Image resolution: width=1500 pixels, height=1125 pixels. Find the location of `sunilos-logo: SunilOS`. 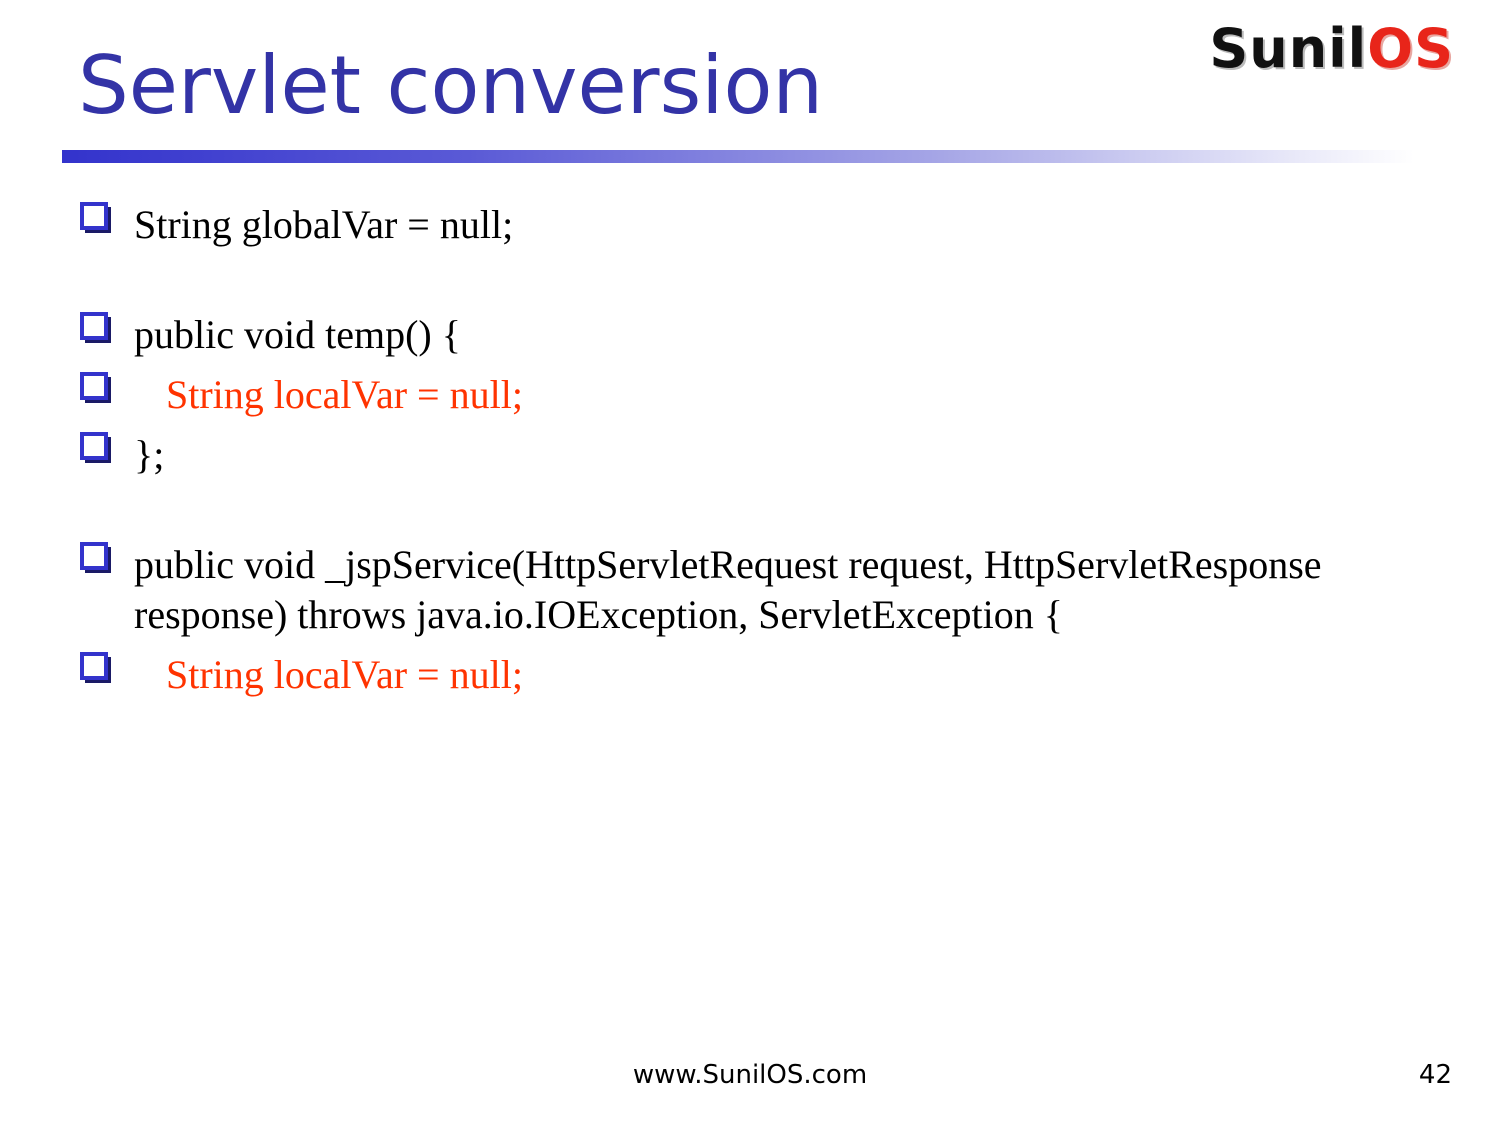

sunilos-logo: SunilOS is located at coordinates (1331, 49).